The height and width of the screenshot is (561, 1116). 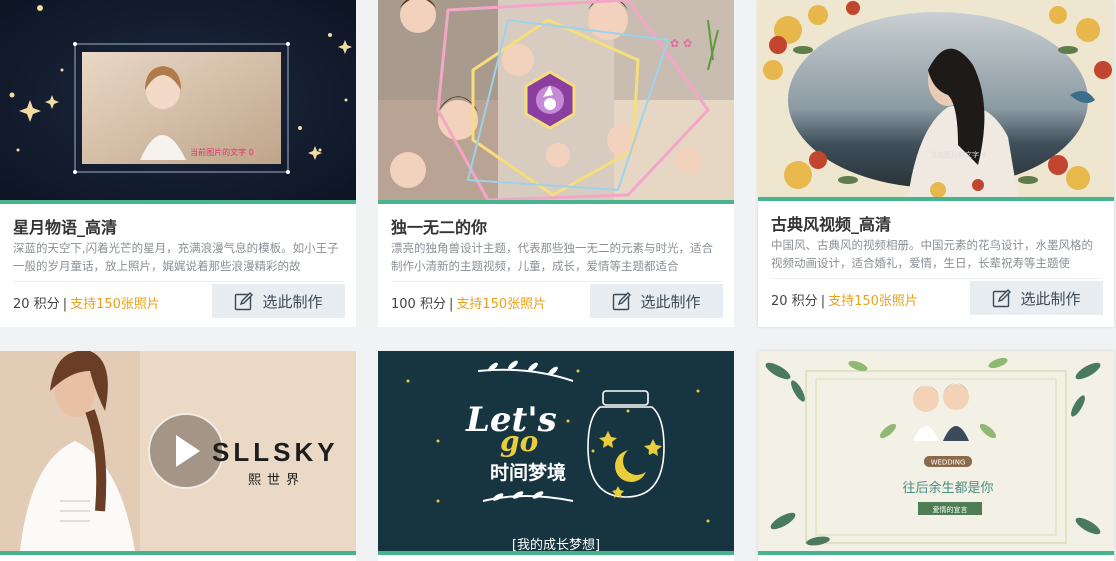 What do you see at coordinates (276, 480) in the screenshot?
I see `brand-sub-text: 熙世界` at bounding box center [276, 480].